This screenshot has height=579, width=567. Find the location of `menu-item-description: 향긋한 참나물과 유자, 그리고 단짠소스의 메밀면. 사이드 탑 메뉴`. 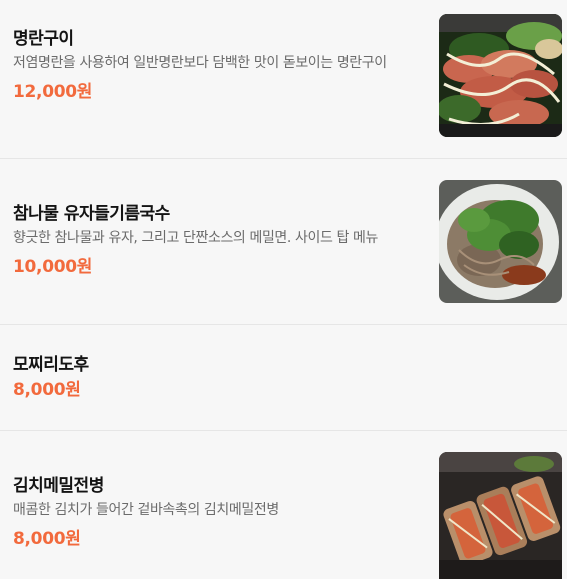

menu-item-description: 향긋한 참나물과 유자, 그리고 단짠소스의 메밀면. 사이드 탑 메뉴 is located at coordinates (195, 238).